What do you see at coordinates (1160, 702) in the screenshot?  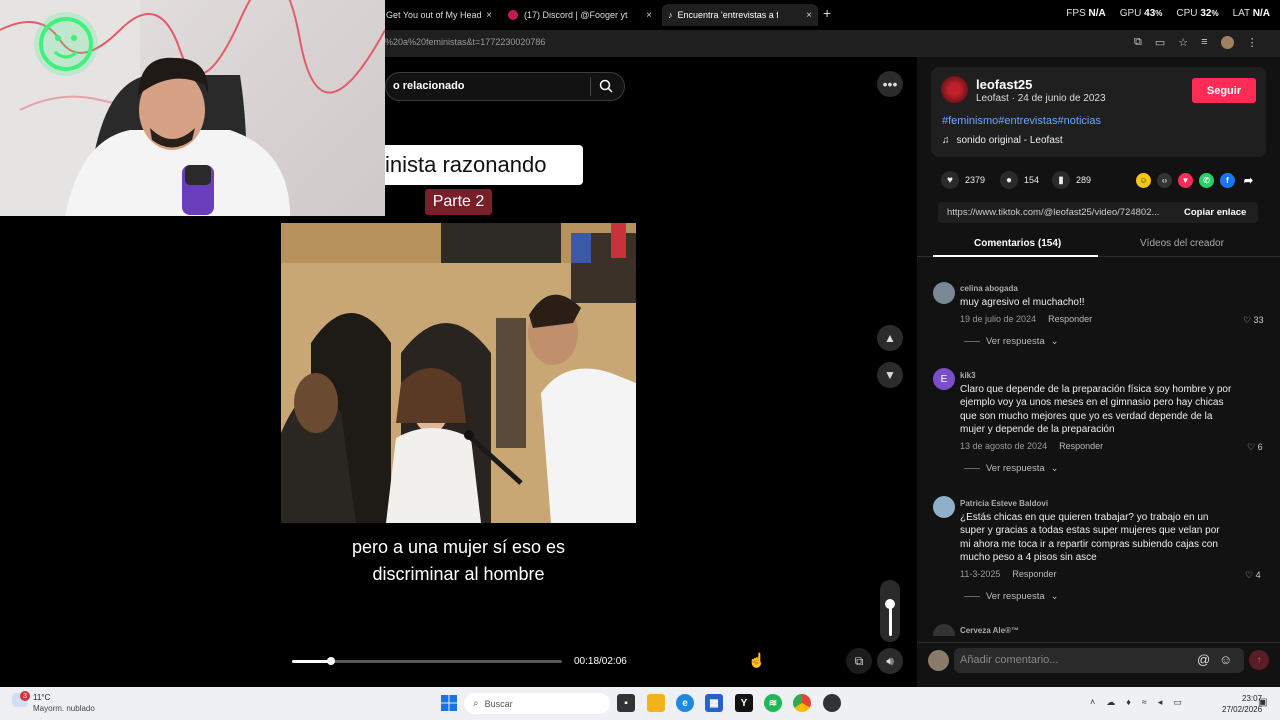 I see `volume-icon: ◂` at bounding box center [1160, 702].